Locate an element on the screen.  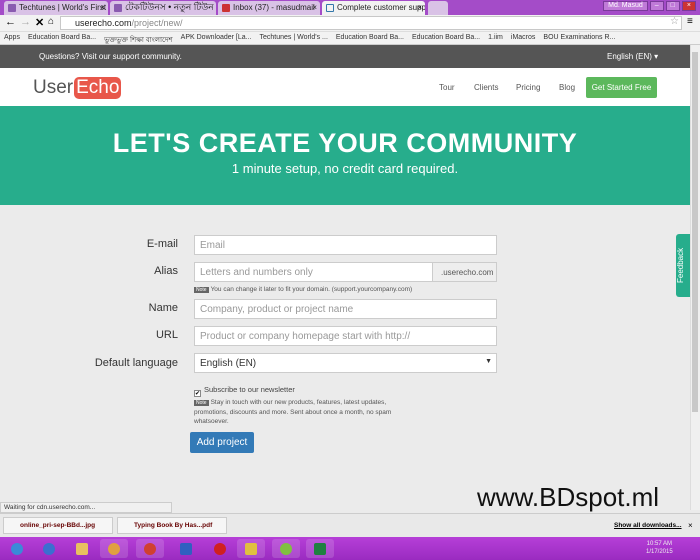
clock-time: 10:57 AM is located at coordinates (659, 544).